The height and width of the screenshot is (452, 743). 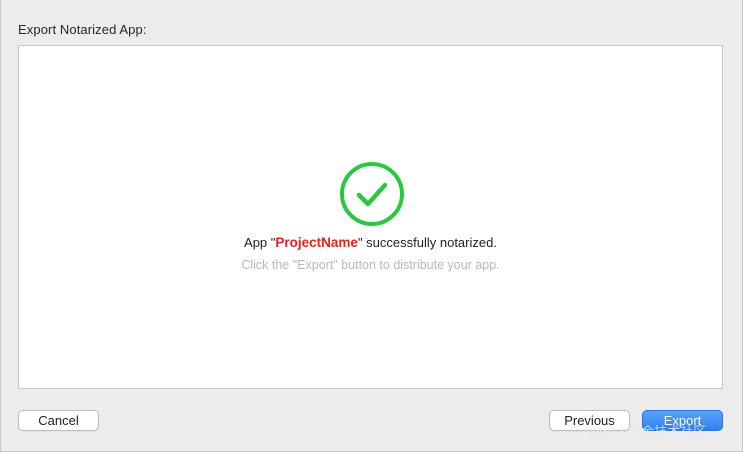 What do you see at coordinates (58, 420) in the screenshot?
I see `cancel-button: Cancel` at bounding box center [58, 420].